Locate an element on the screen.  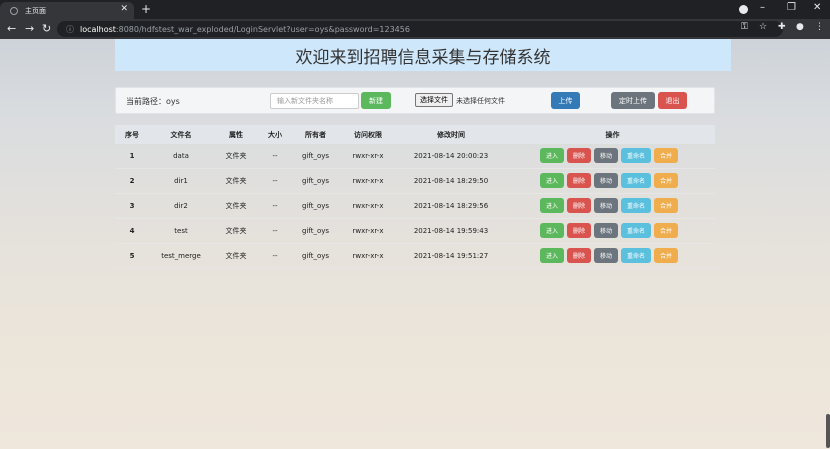
row-time: 2021-08-14 19:59:43 is located at coordinates (451, 231).